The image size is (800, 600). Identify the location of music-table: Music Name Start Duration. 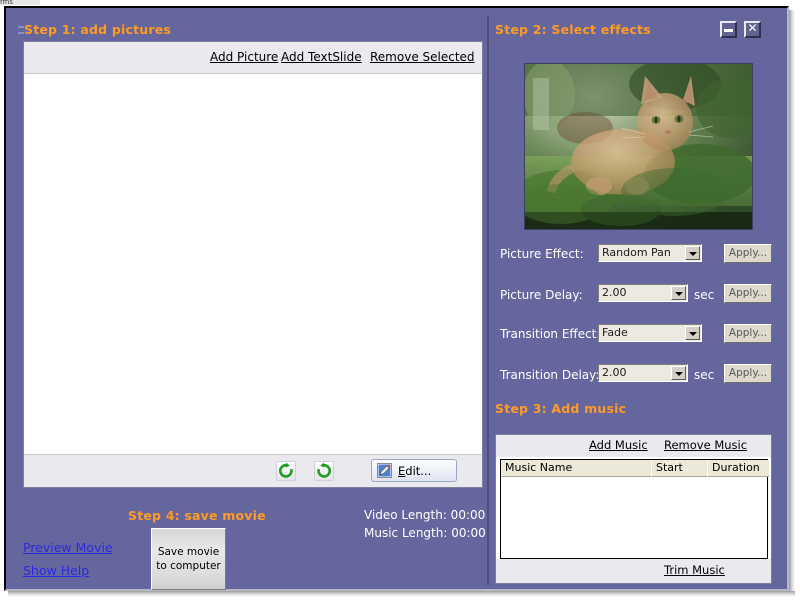
(634, 509).